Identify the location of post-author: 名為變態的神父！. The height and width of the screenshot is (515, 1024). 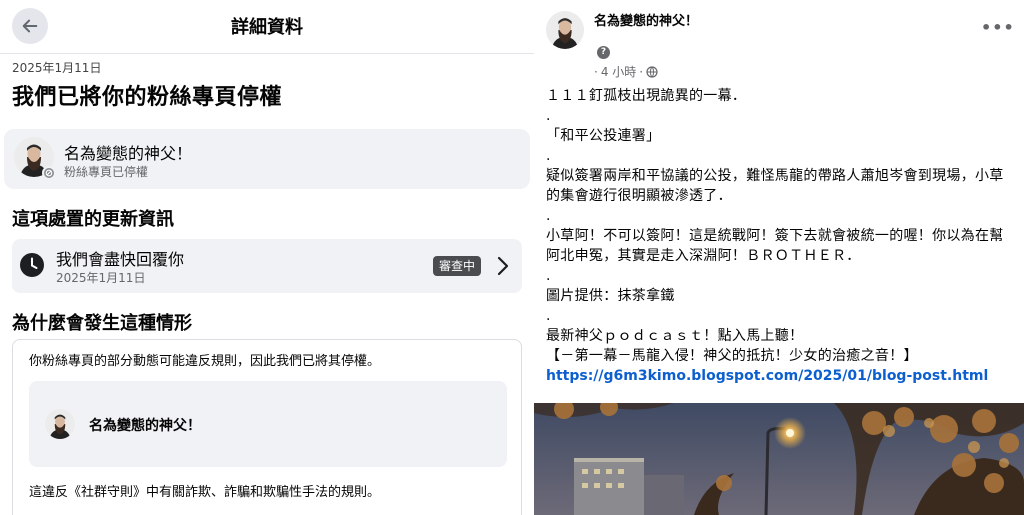
(646, 19).